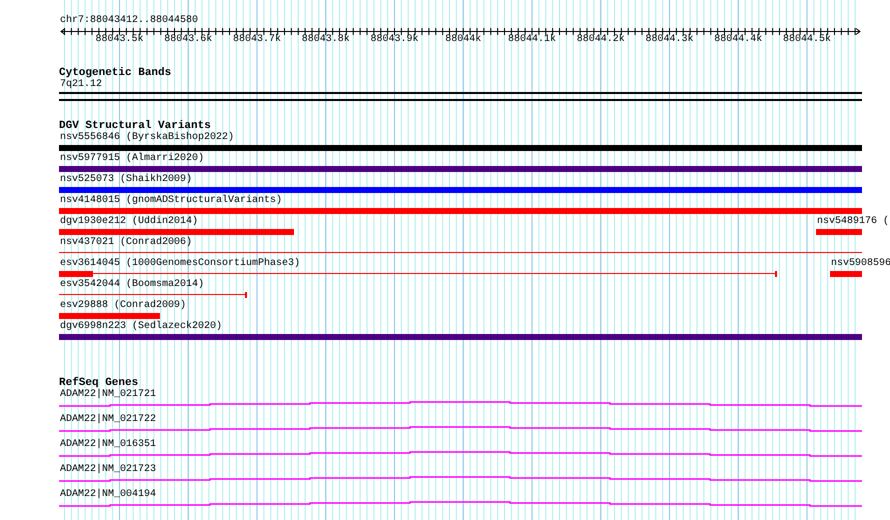  Describe the element at coordinates (129, 222) in the screenshot. I see `variant-label: dgv1930e212 (Uddin2014)` at that location.